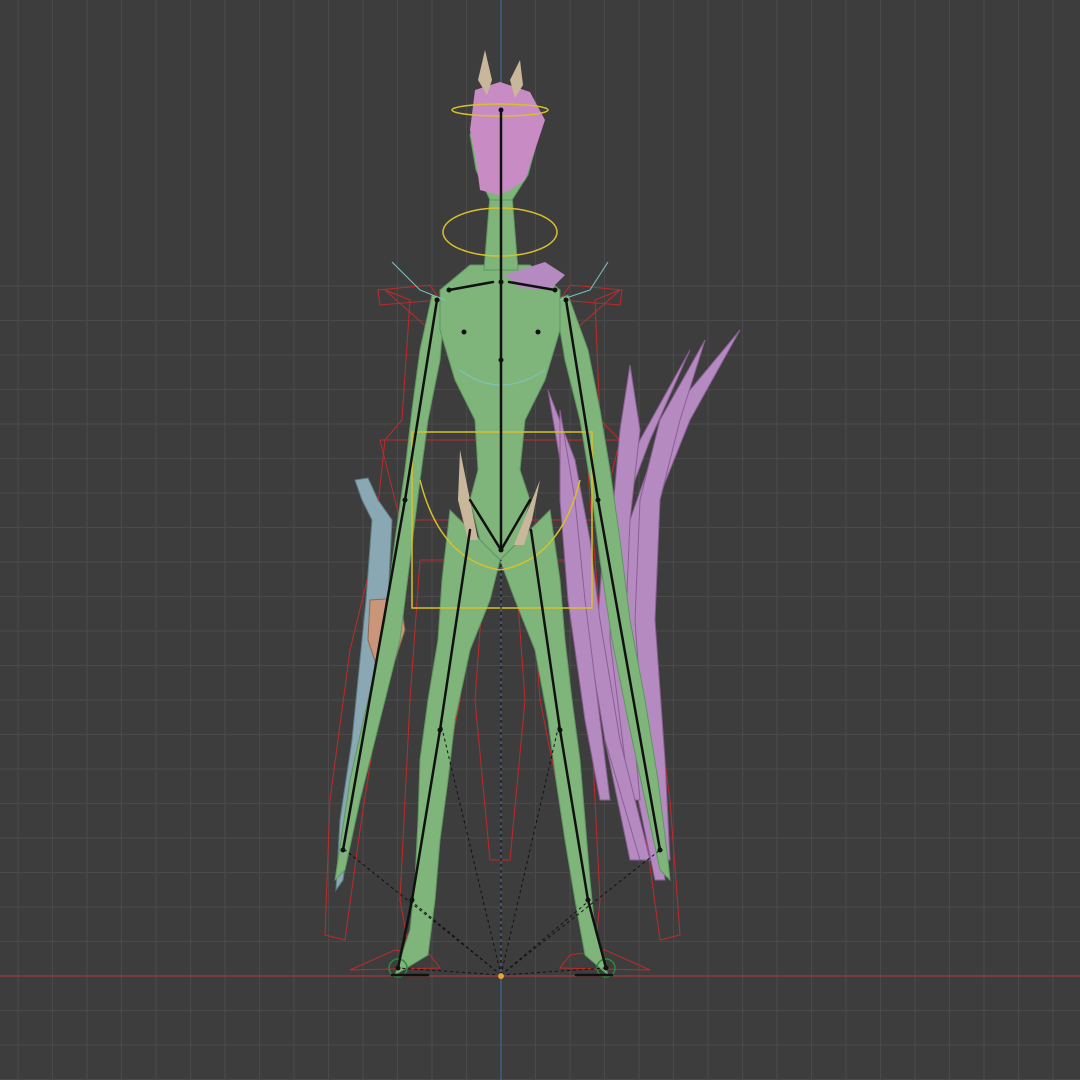 Image resolution: width=1080 pixels, height=1080 pixels. What do you see at coordinates (501, 282) in the screenshot?
I see `joint-neck` at bounding box center [501, 282].